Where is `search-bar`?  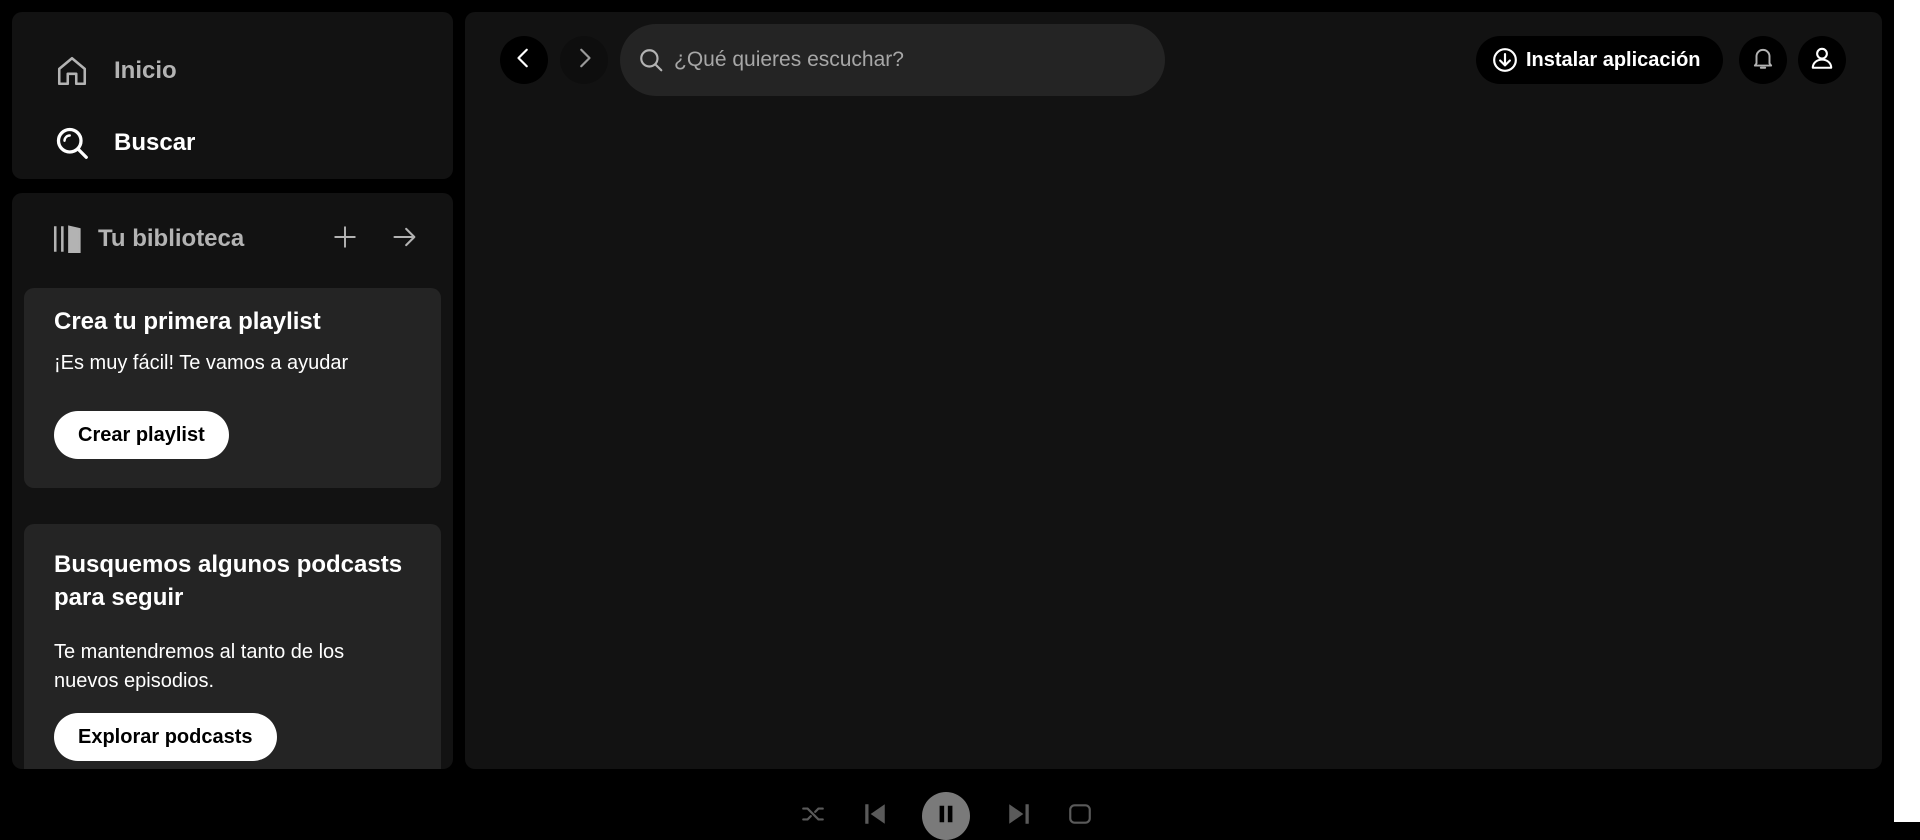 search-bar is located at coordinates (892, 60).